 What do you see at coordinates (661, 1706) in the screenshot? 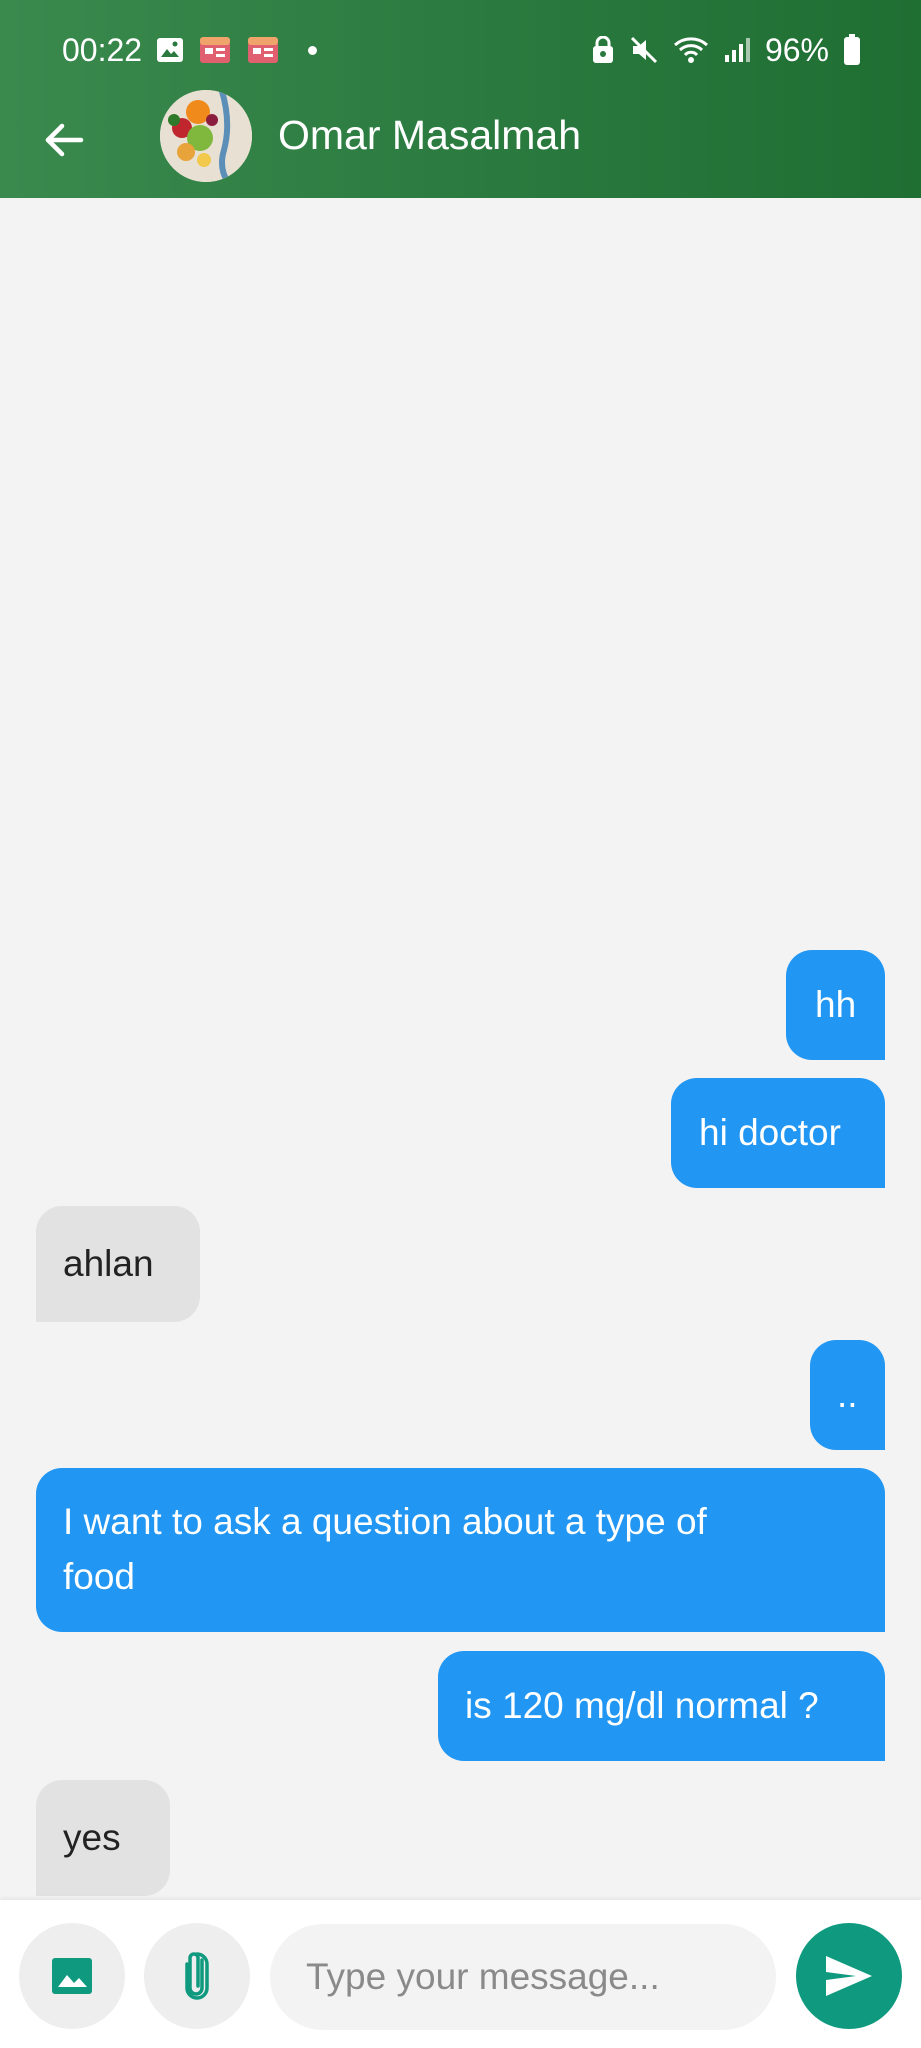
I see `message-bubble-sent: is 120 mg/dl normal ?` at bounding box center [661, 1706].